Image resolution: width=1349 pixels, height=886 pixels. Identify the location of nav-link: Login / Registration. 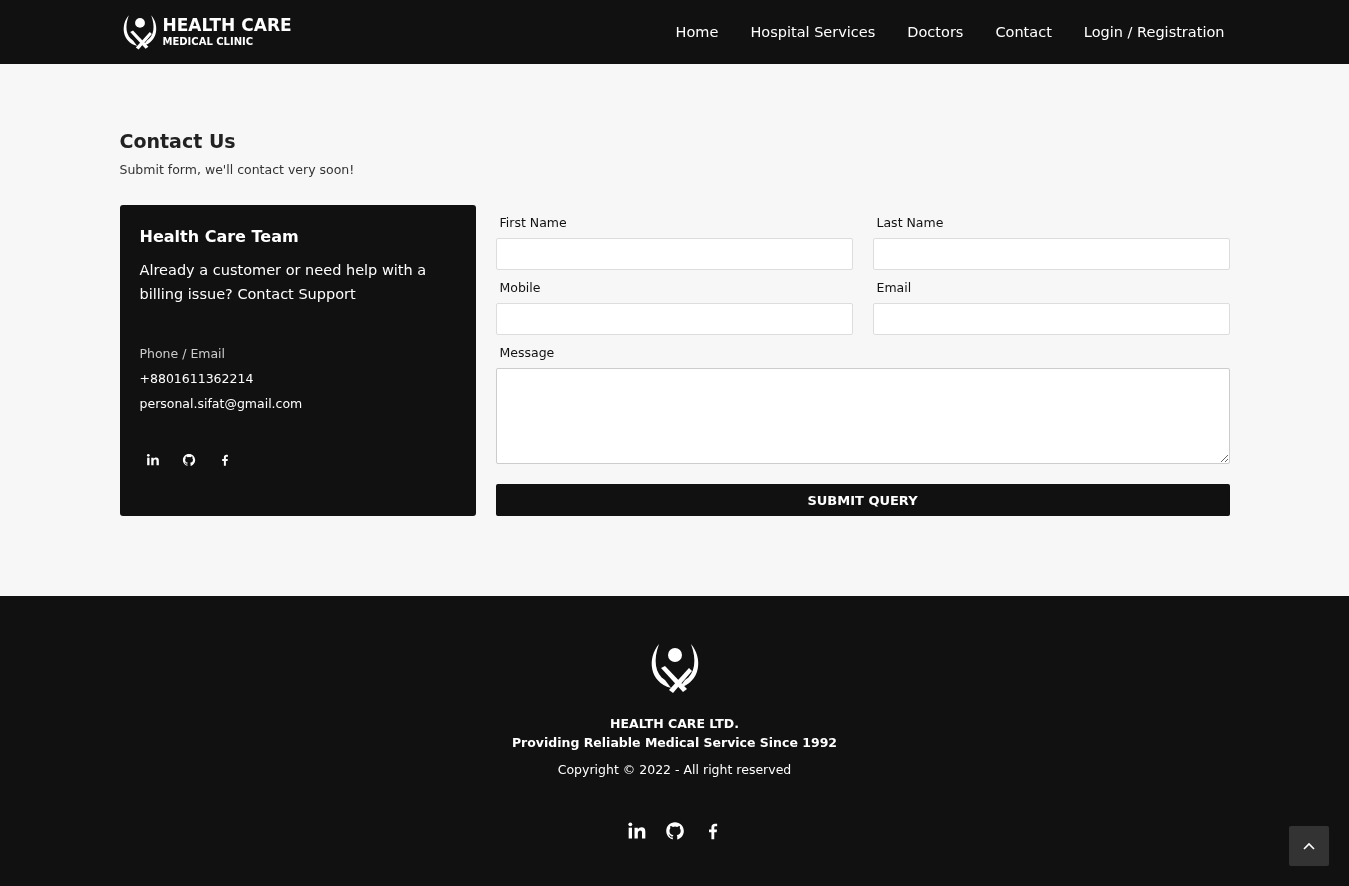
(1154, 32).